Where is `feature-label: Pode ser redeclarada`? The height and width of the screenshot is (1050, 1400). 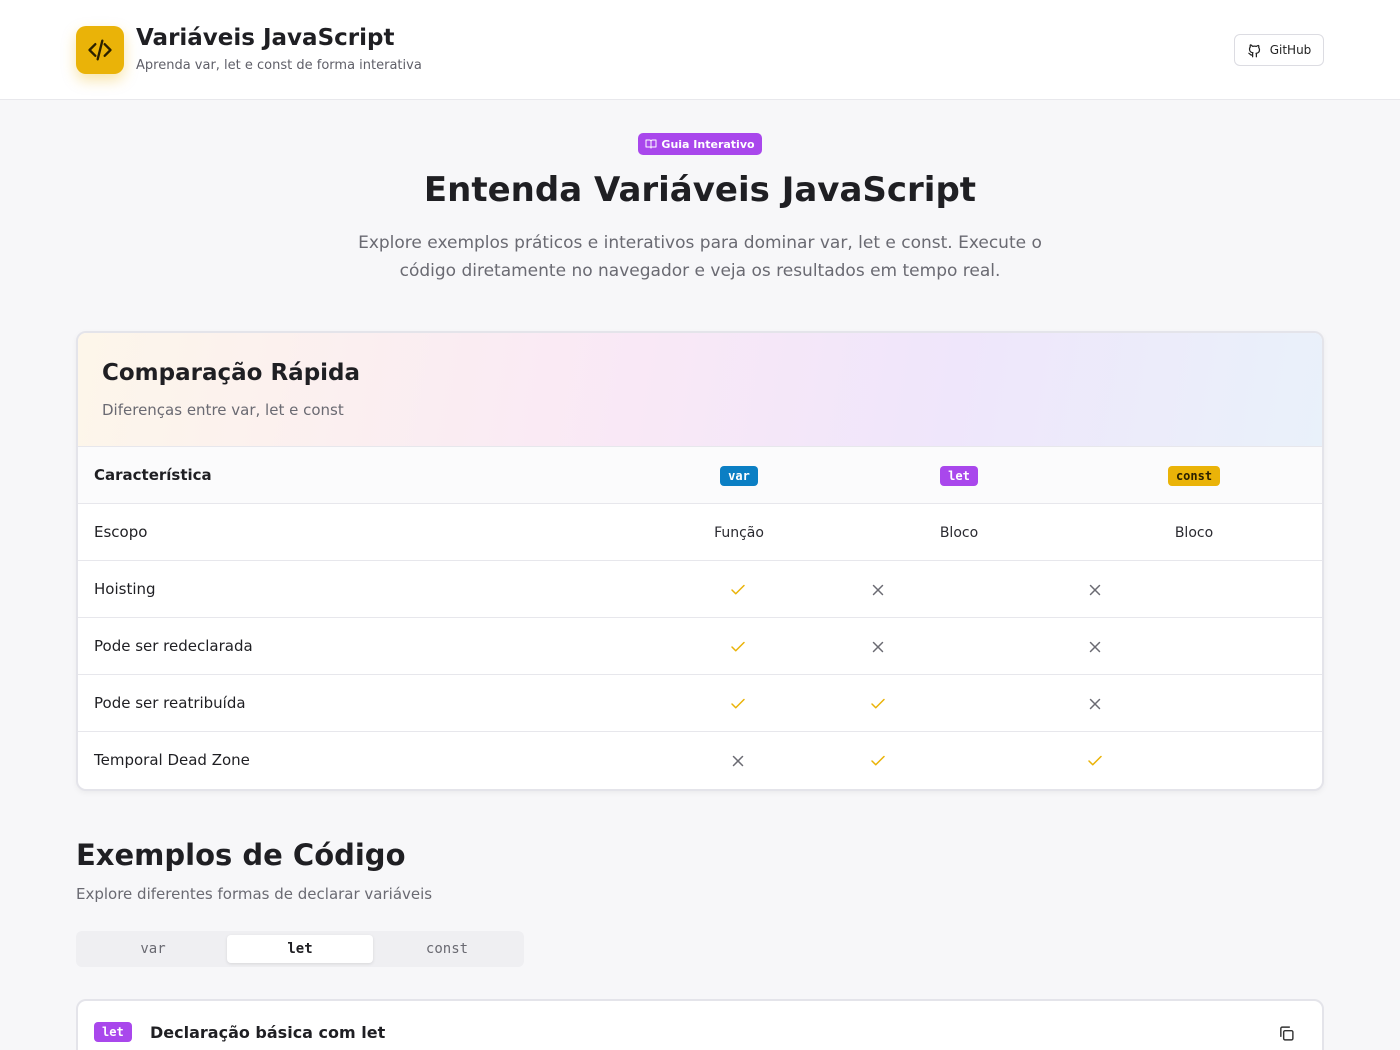
feature-label: Pode ser redeclarada is located at coordinates (173, 646).